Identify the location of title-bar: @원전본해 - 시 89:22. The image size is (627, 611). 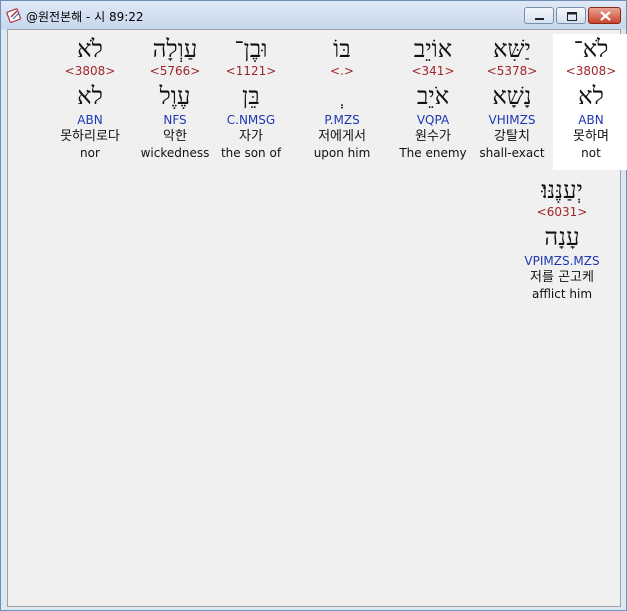
(313, 15).